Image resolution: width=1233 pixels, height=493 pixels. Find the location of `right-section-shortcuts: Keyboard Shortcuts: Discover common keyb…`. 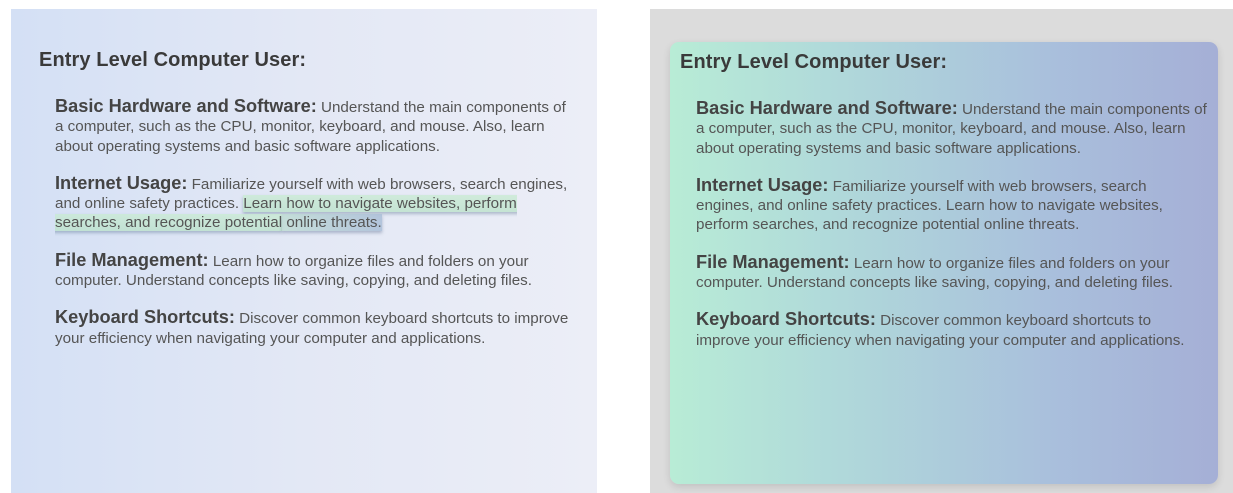

right-section-shortcuts: Keyboard Shortcuts: Discover common keyb… is located at coordinates (952, 330).